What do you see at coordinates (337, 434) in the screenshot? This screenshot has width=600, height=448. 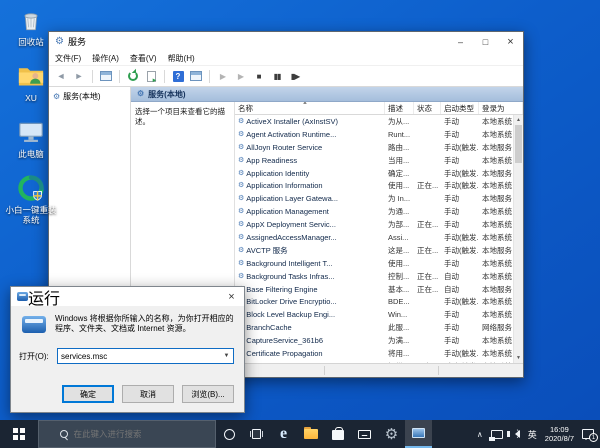 I see `store-button` at bounding box center [337, 434].